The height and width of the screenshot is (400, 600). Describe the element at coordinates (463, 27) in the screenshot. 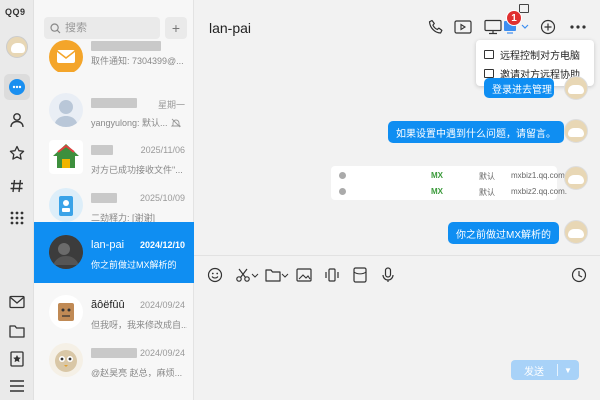

I see `video-call-icon` at that location.